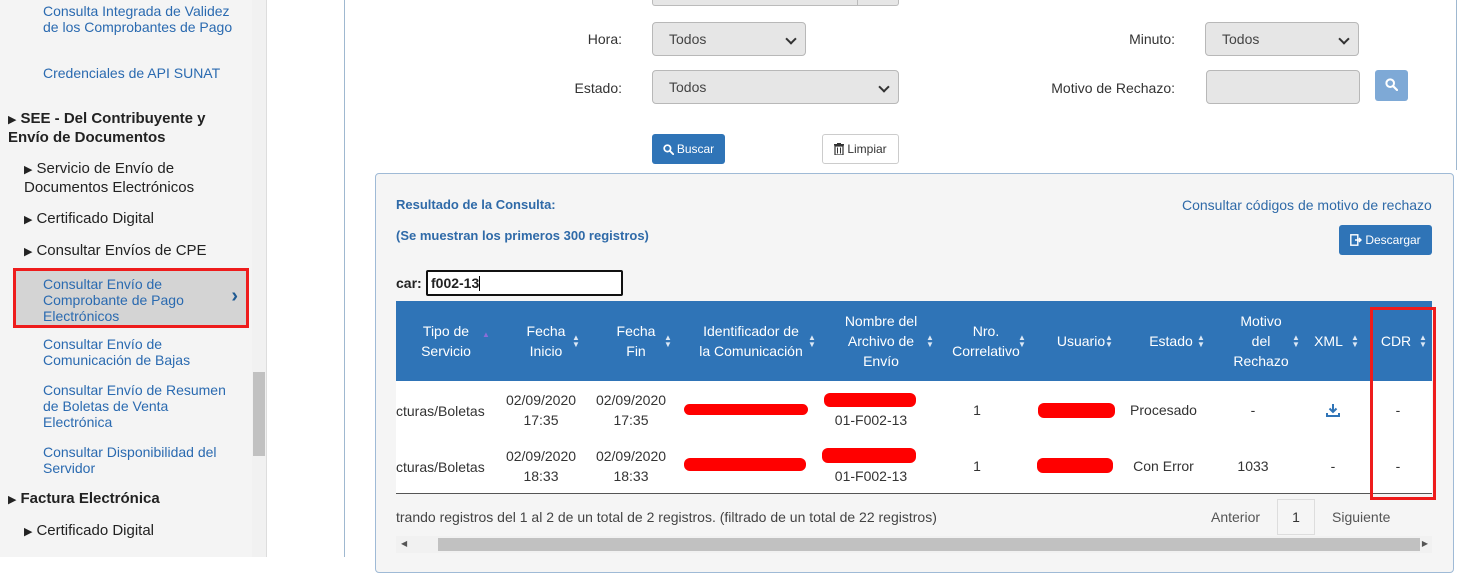 The image size is (1468, 573). Describe the element at coordinates (138, 73) in the screenshot. I see `sidebar-link-credenciales: Credenciales de API SUNAT` at that location.